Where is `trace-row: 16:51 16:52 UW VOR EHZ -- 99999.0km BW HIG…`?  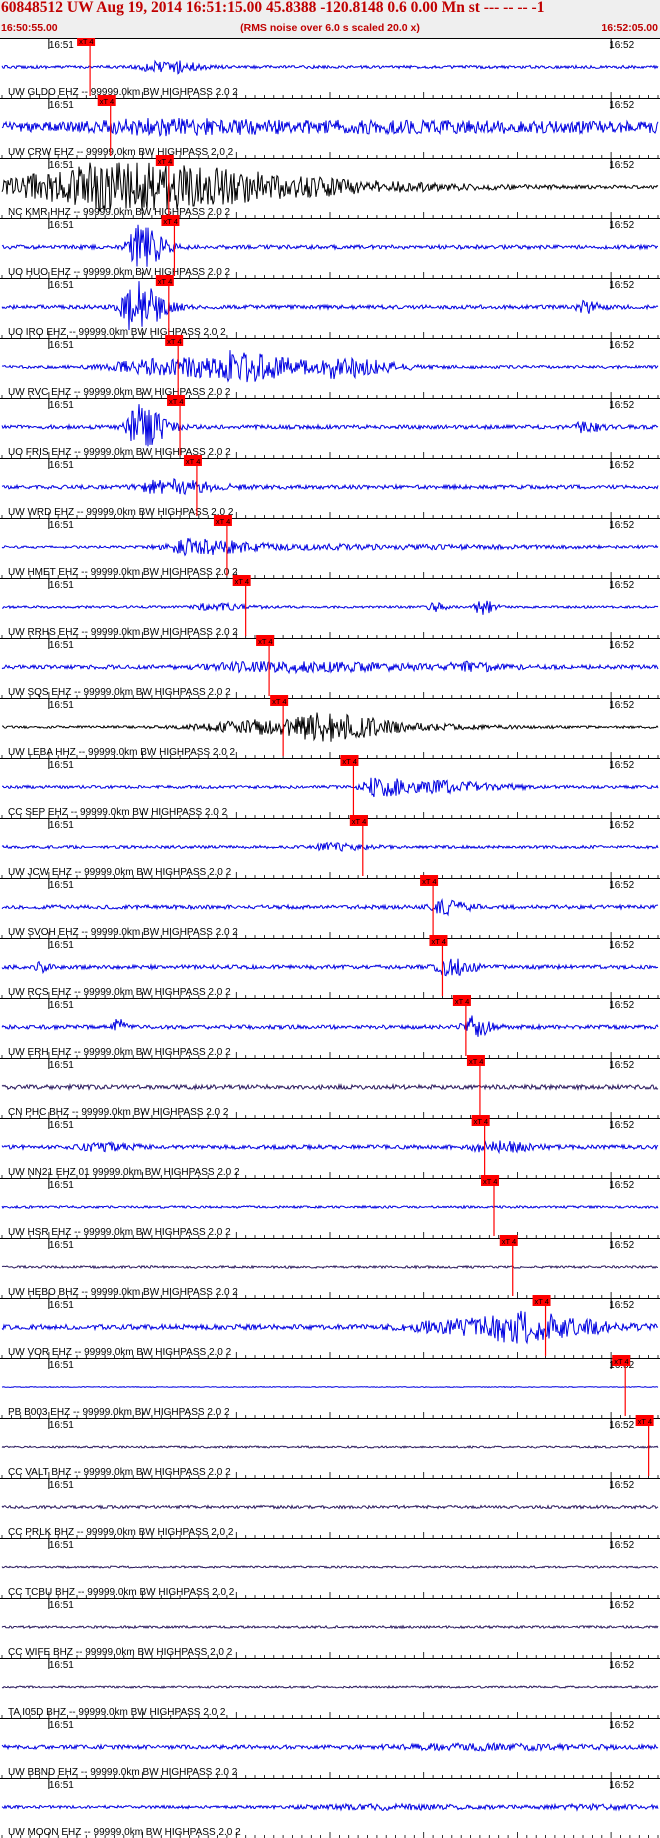 trace-row: 16:51 16:52 UW VOR EHZ -- 99999.0km BW HIG… is located at coordinates (330, 1328).